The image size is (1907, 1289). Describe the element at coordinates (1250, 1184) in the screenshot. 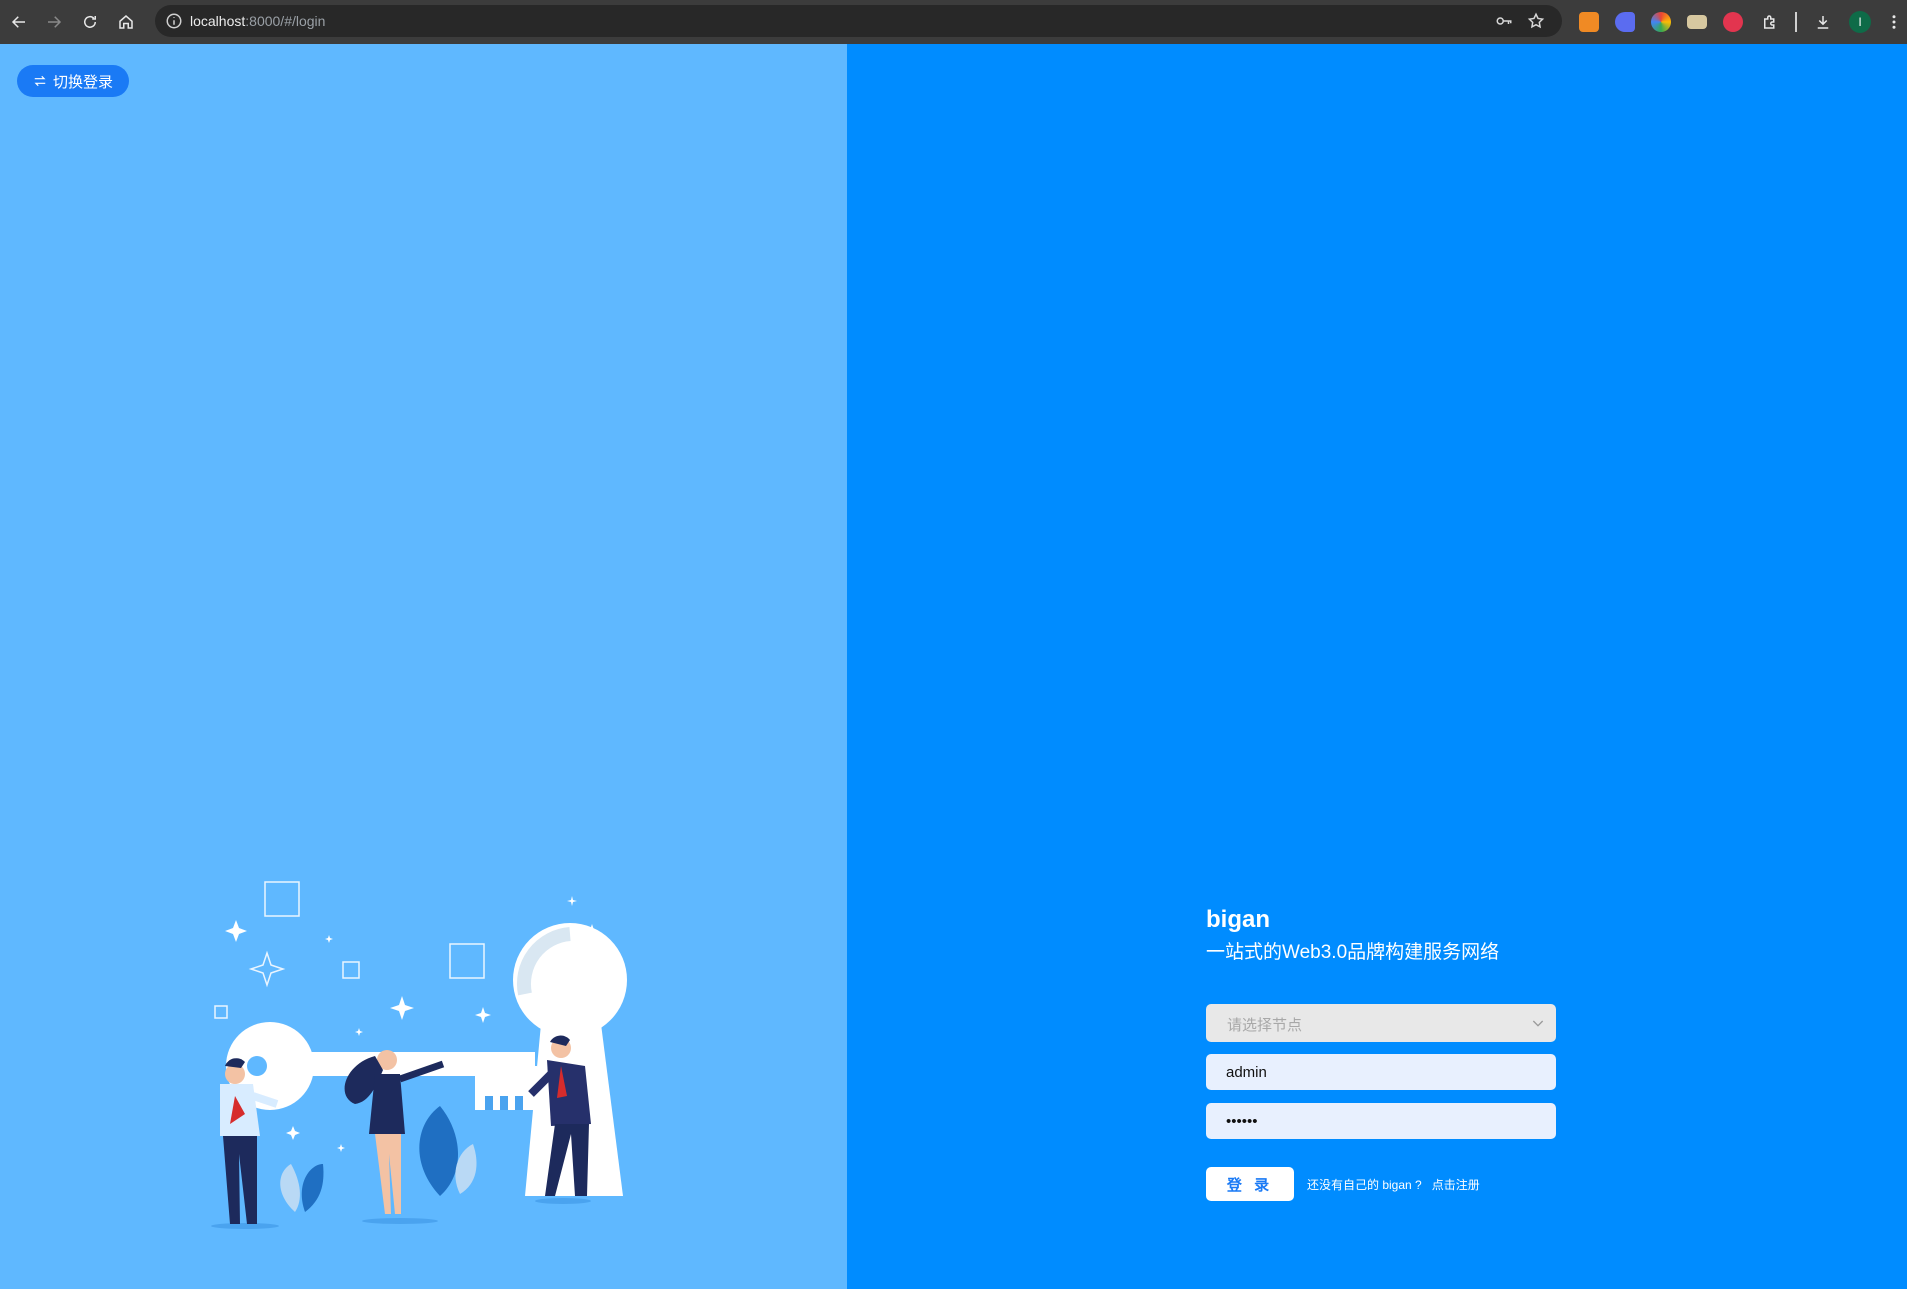

I see `login-button: 登 录` at that location.